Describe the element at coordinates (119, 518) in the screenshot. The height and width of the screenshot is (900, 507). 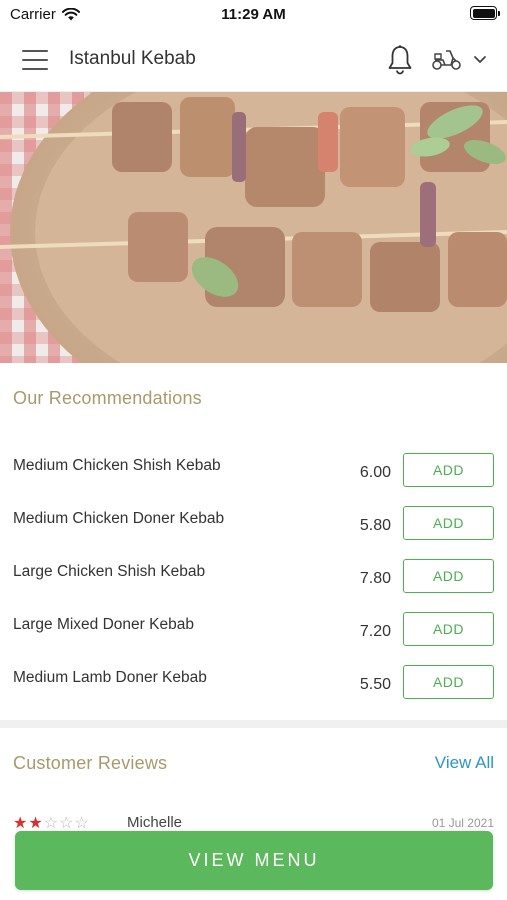
I see `item-name: Medium Chicken Doner Kebab` at that location.